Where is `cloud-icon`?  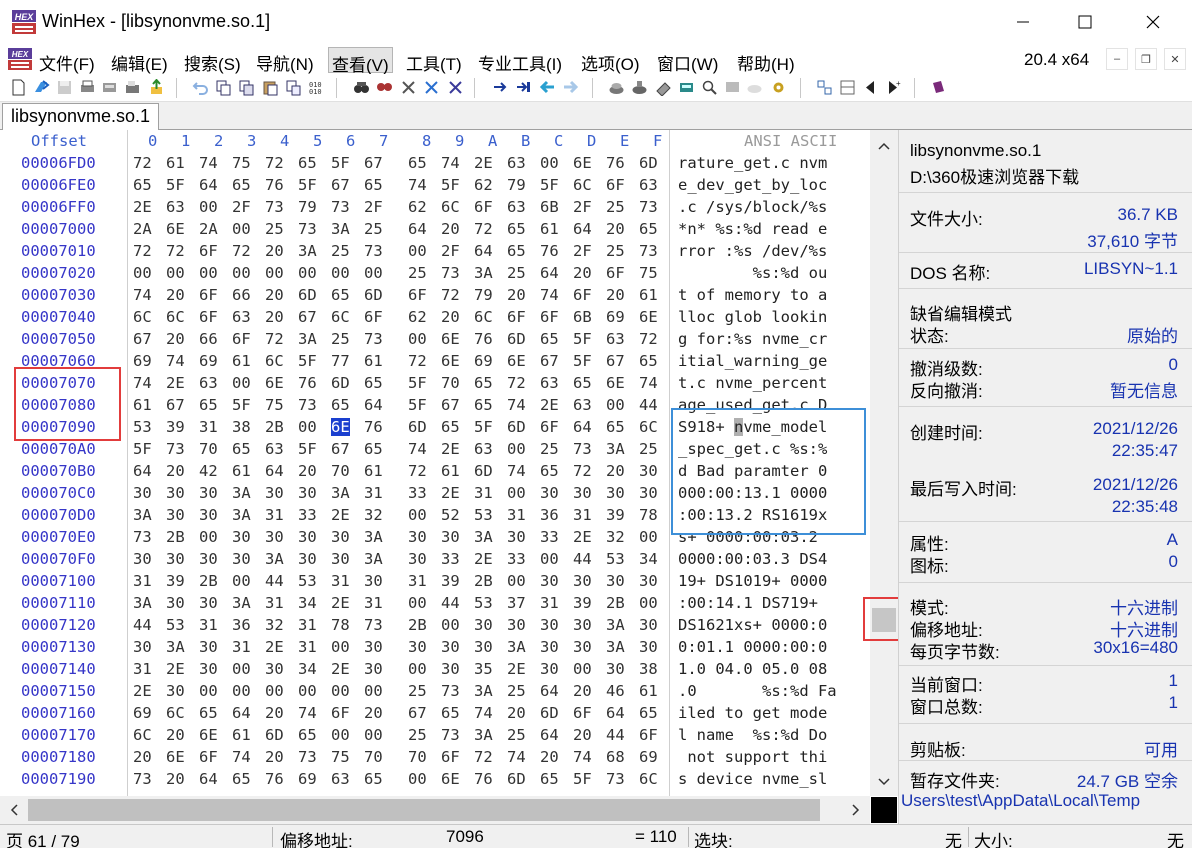
cloud-icon is located at coordinates (754, 87).